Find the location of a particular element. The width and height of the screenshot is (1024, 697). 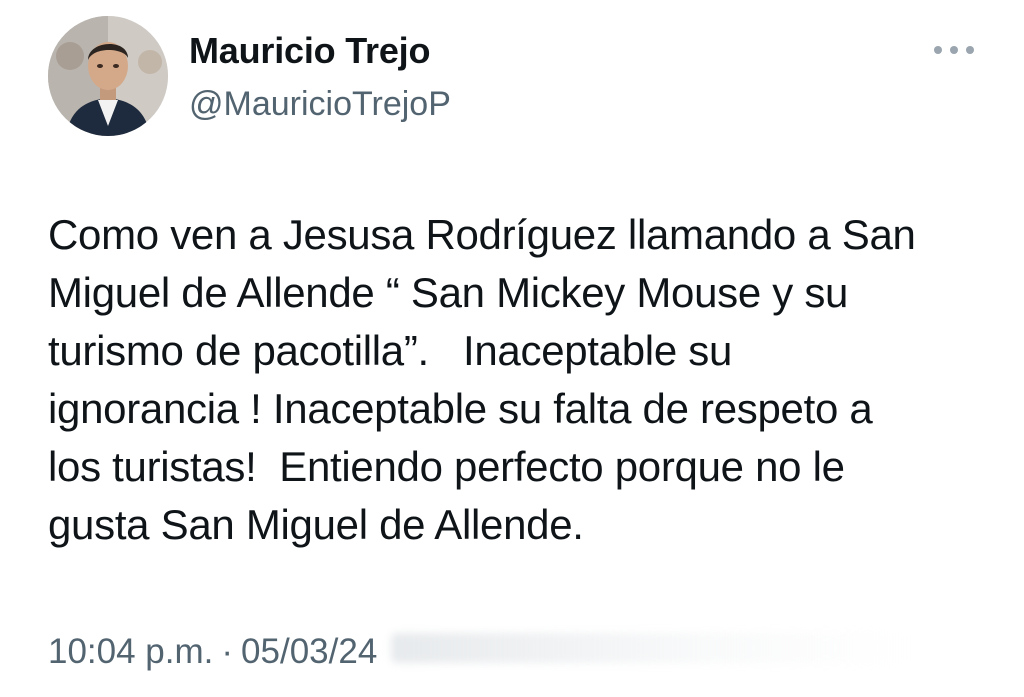

obscured-view-count is located at coordinates (651, 648).